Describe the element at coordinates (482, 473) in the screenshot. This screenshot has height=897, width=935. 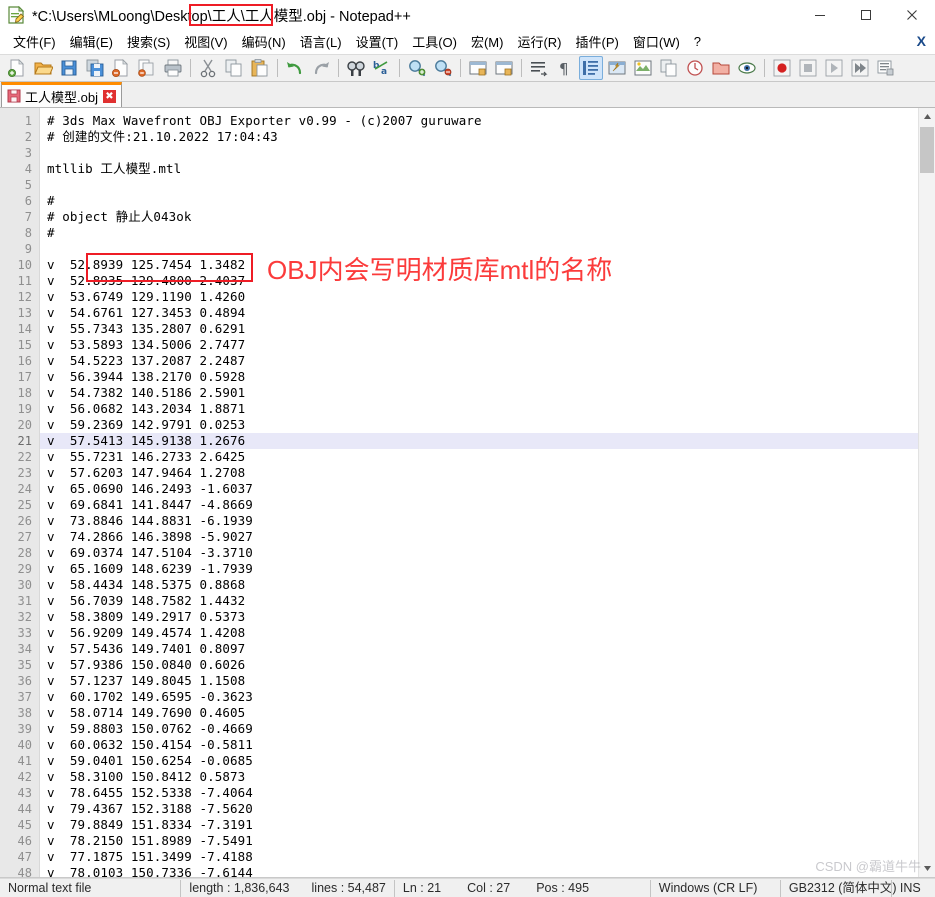
I see `code-line: v 57.6203 147.9464 1.2708` at that location.